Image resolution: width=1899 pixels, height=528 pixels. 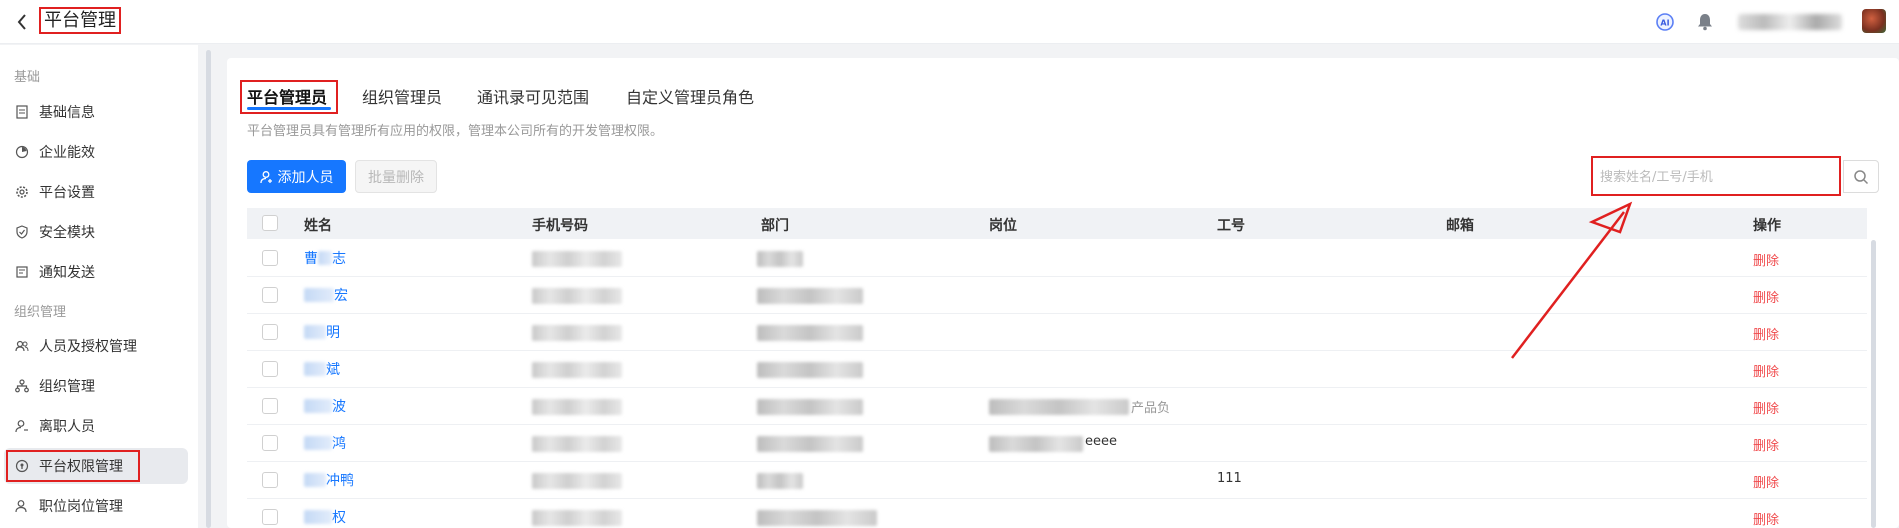 I want to click on efficiency-icon, so click(x=22, y=152).